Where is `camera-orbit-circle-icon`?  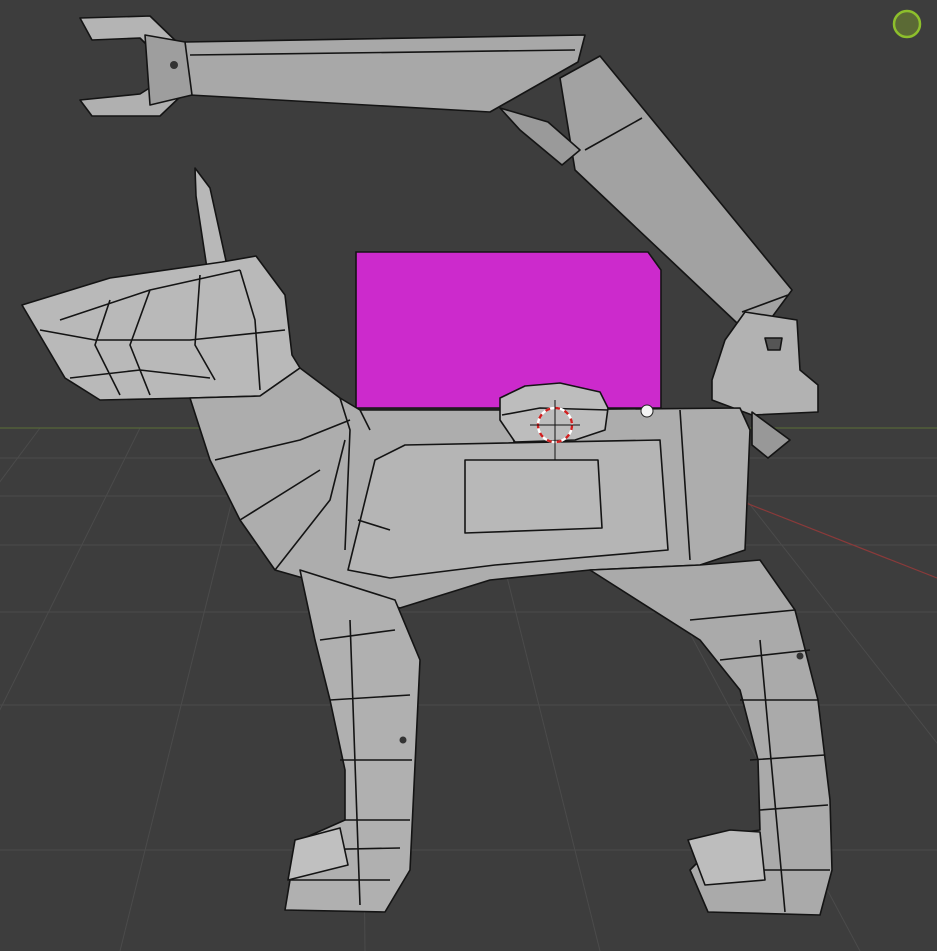 camera-orbit-circle-icon is located at coordinates (907, 24).